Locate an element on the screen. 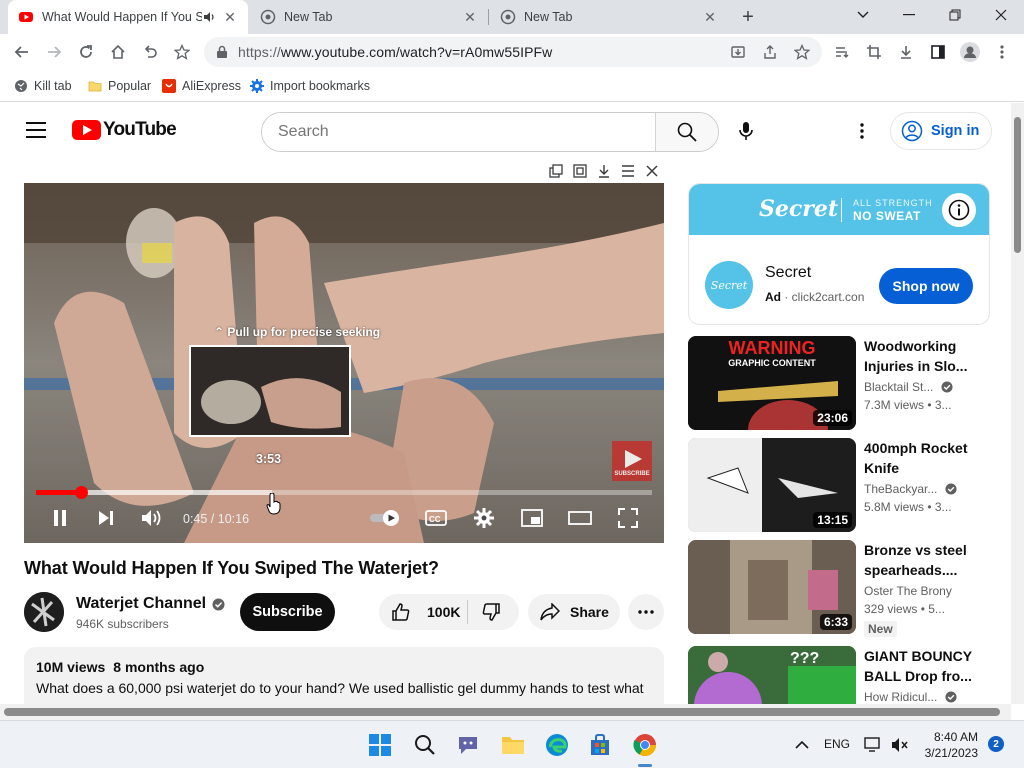  file-explorer-icon is located at coordinates (513, 745).